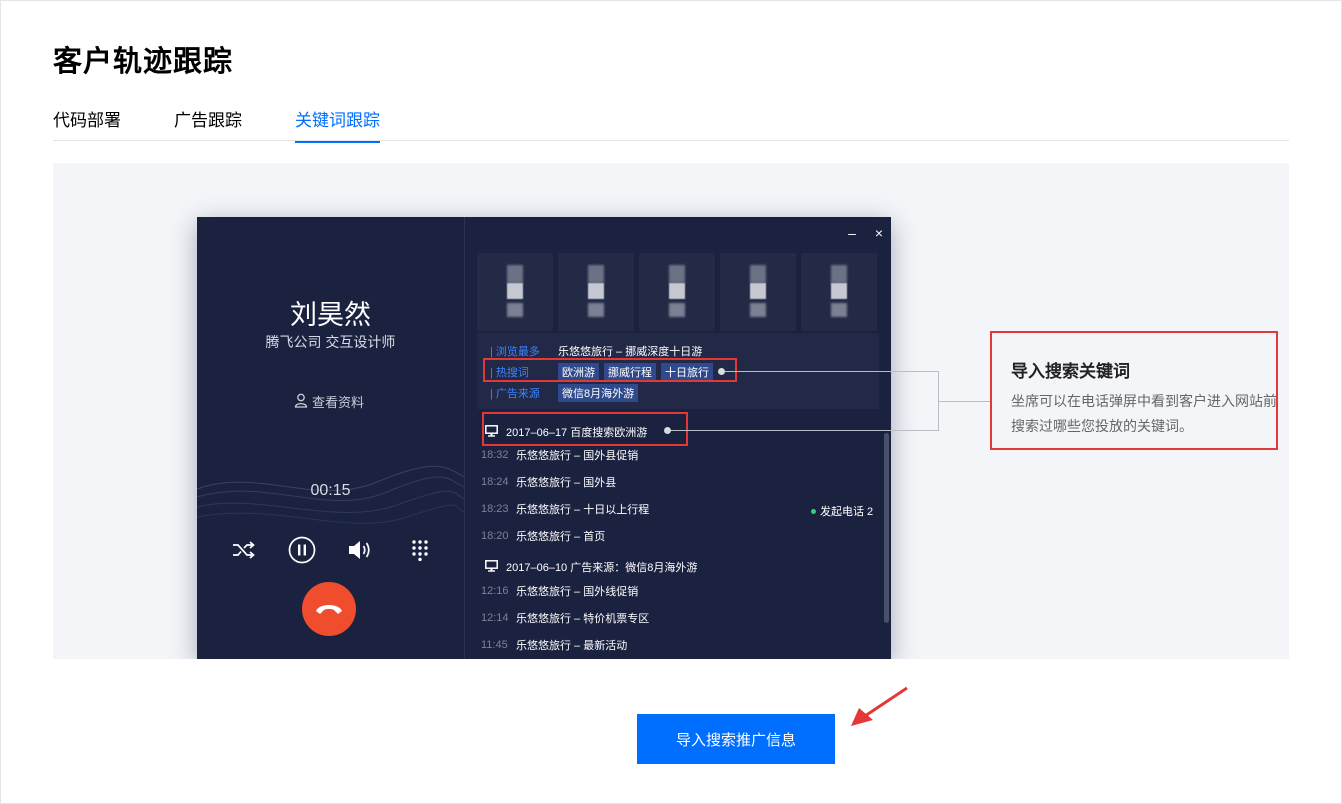 This screenshot has height=804, width=1342. What do you see at coordinates (361, 550) in the screenshot?
I see `speaker-icon` at bounding box center [361, 550].